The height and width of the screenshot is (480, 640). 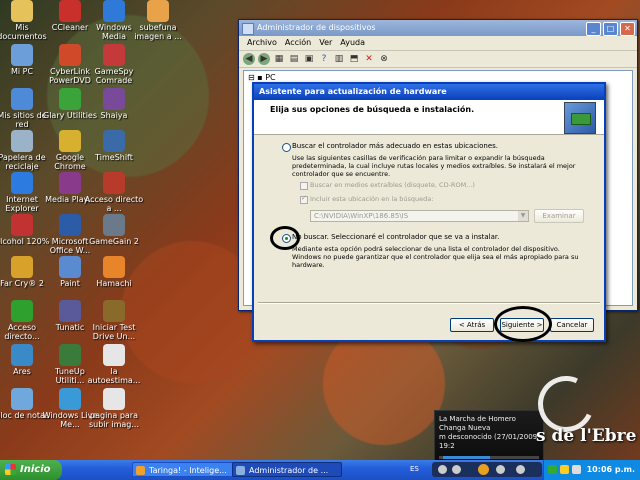 What do you see at coordinates (489, 457) in the screenshot?
I see `track-progress` at bounding box center [489, 457].